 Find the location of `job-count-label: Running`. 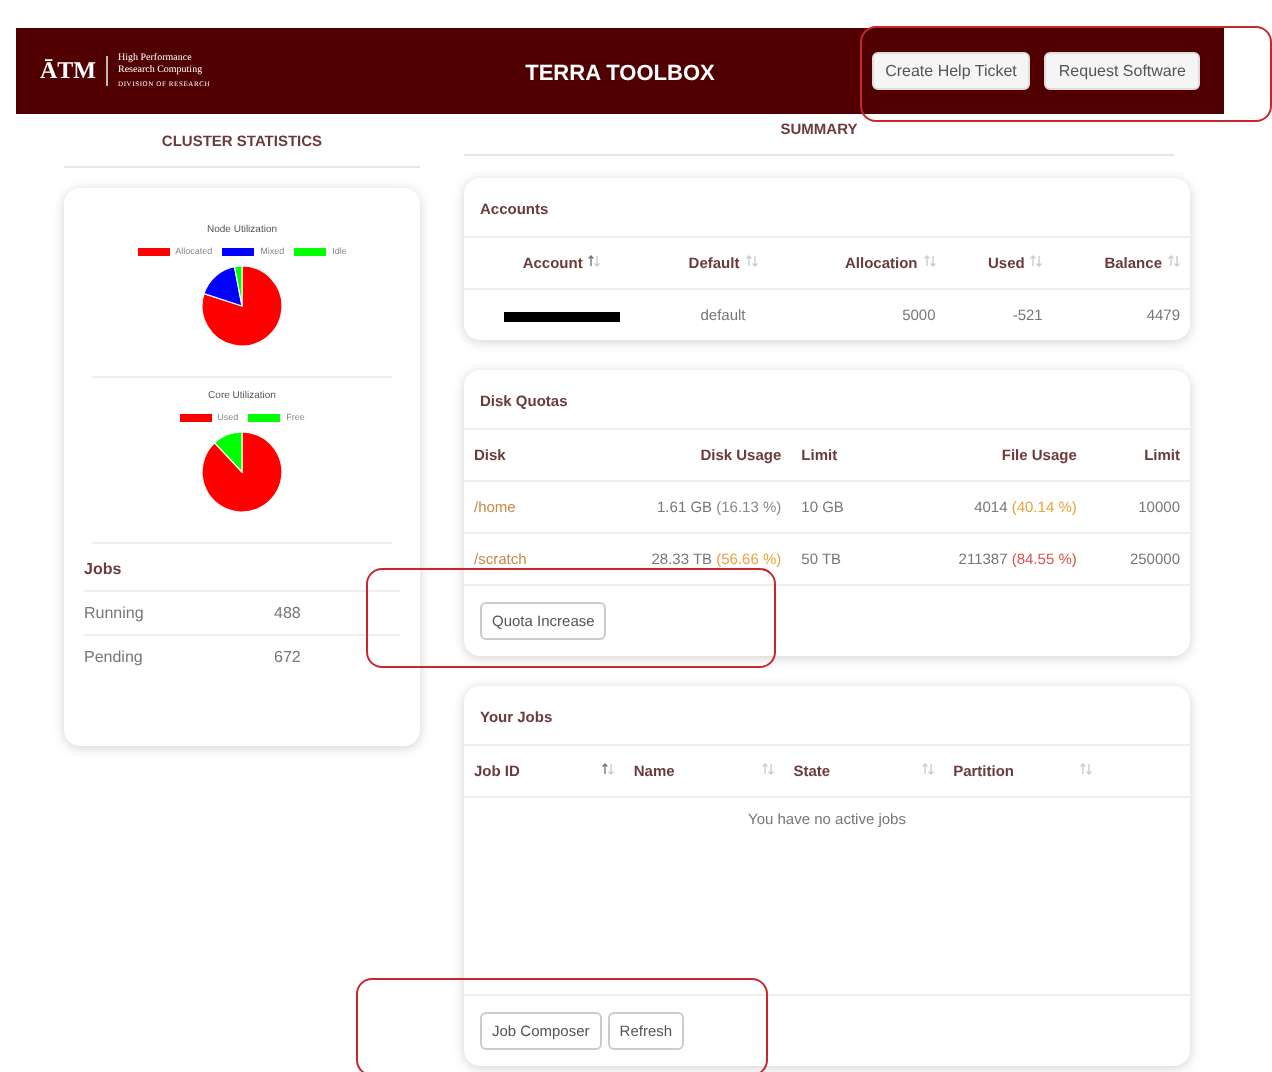

job-count-label: Running is located at coordinates (115, 613).